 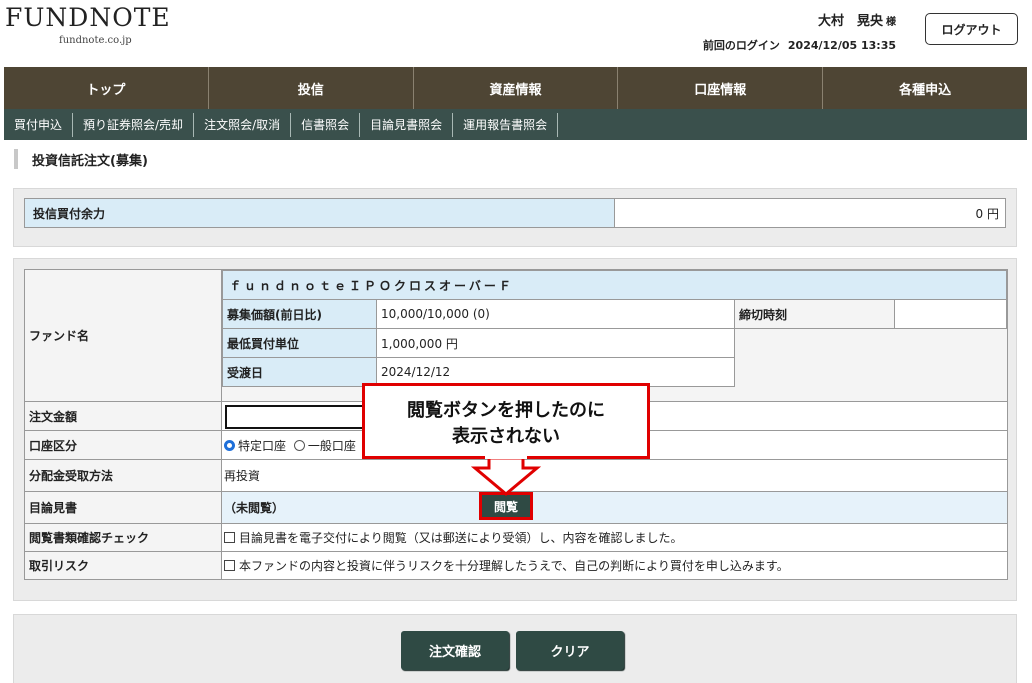 What do you see at coordinates (262, 446) in the screenshot?
I see `radio-specific-label: 特定口座` at bounding box center [262, 446].